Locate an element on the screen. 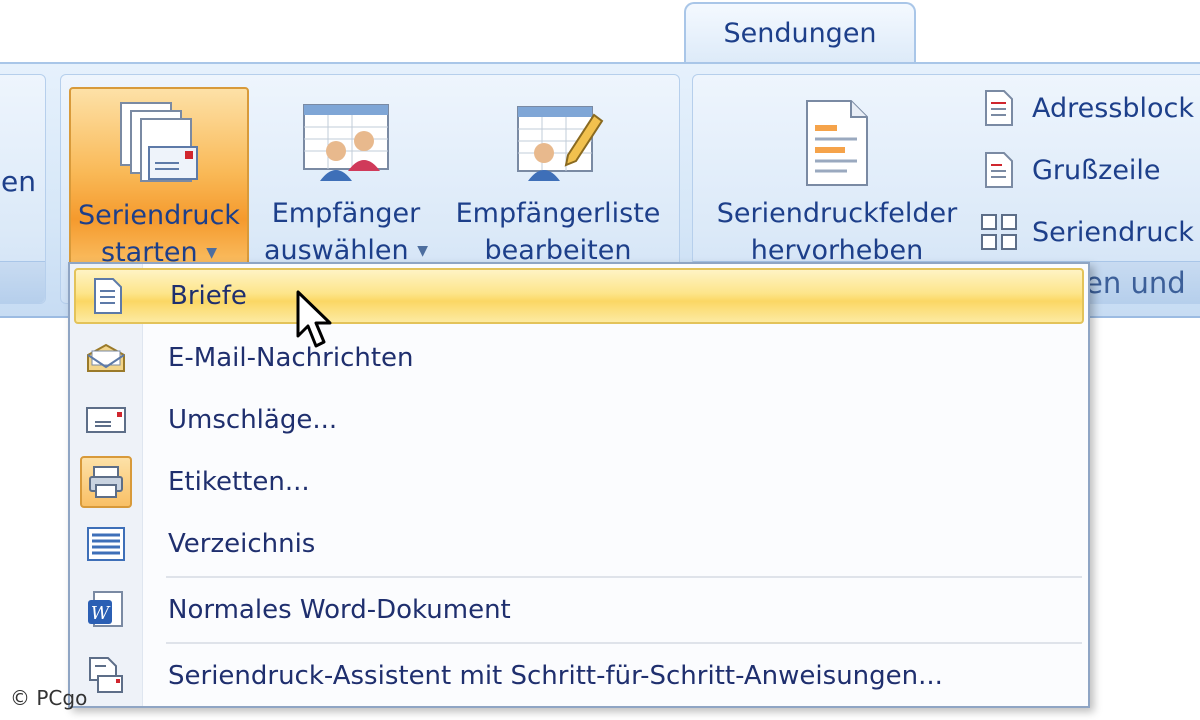 This screenshot has height=720, width=1200. select-recipients-icon is located at coordinates (346, 148).